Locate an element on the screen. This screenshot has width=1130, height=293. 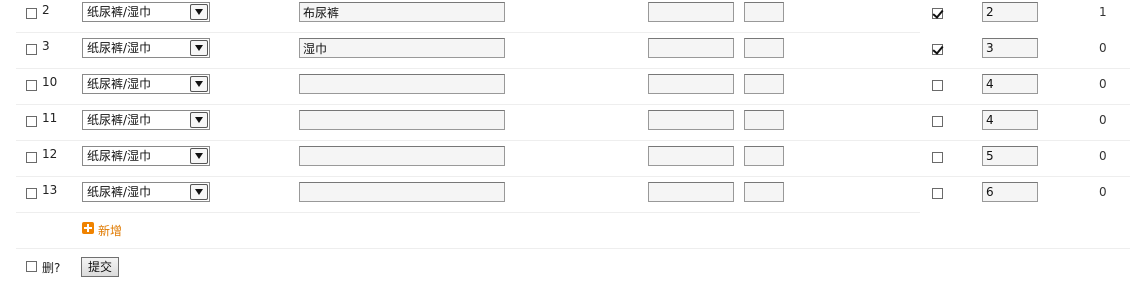
table-row: 11 纸尿裤/湿巾 0 is located at coordinates (565, 123).